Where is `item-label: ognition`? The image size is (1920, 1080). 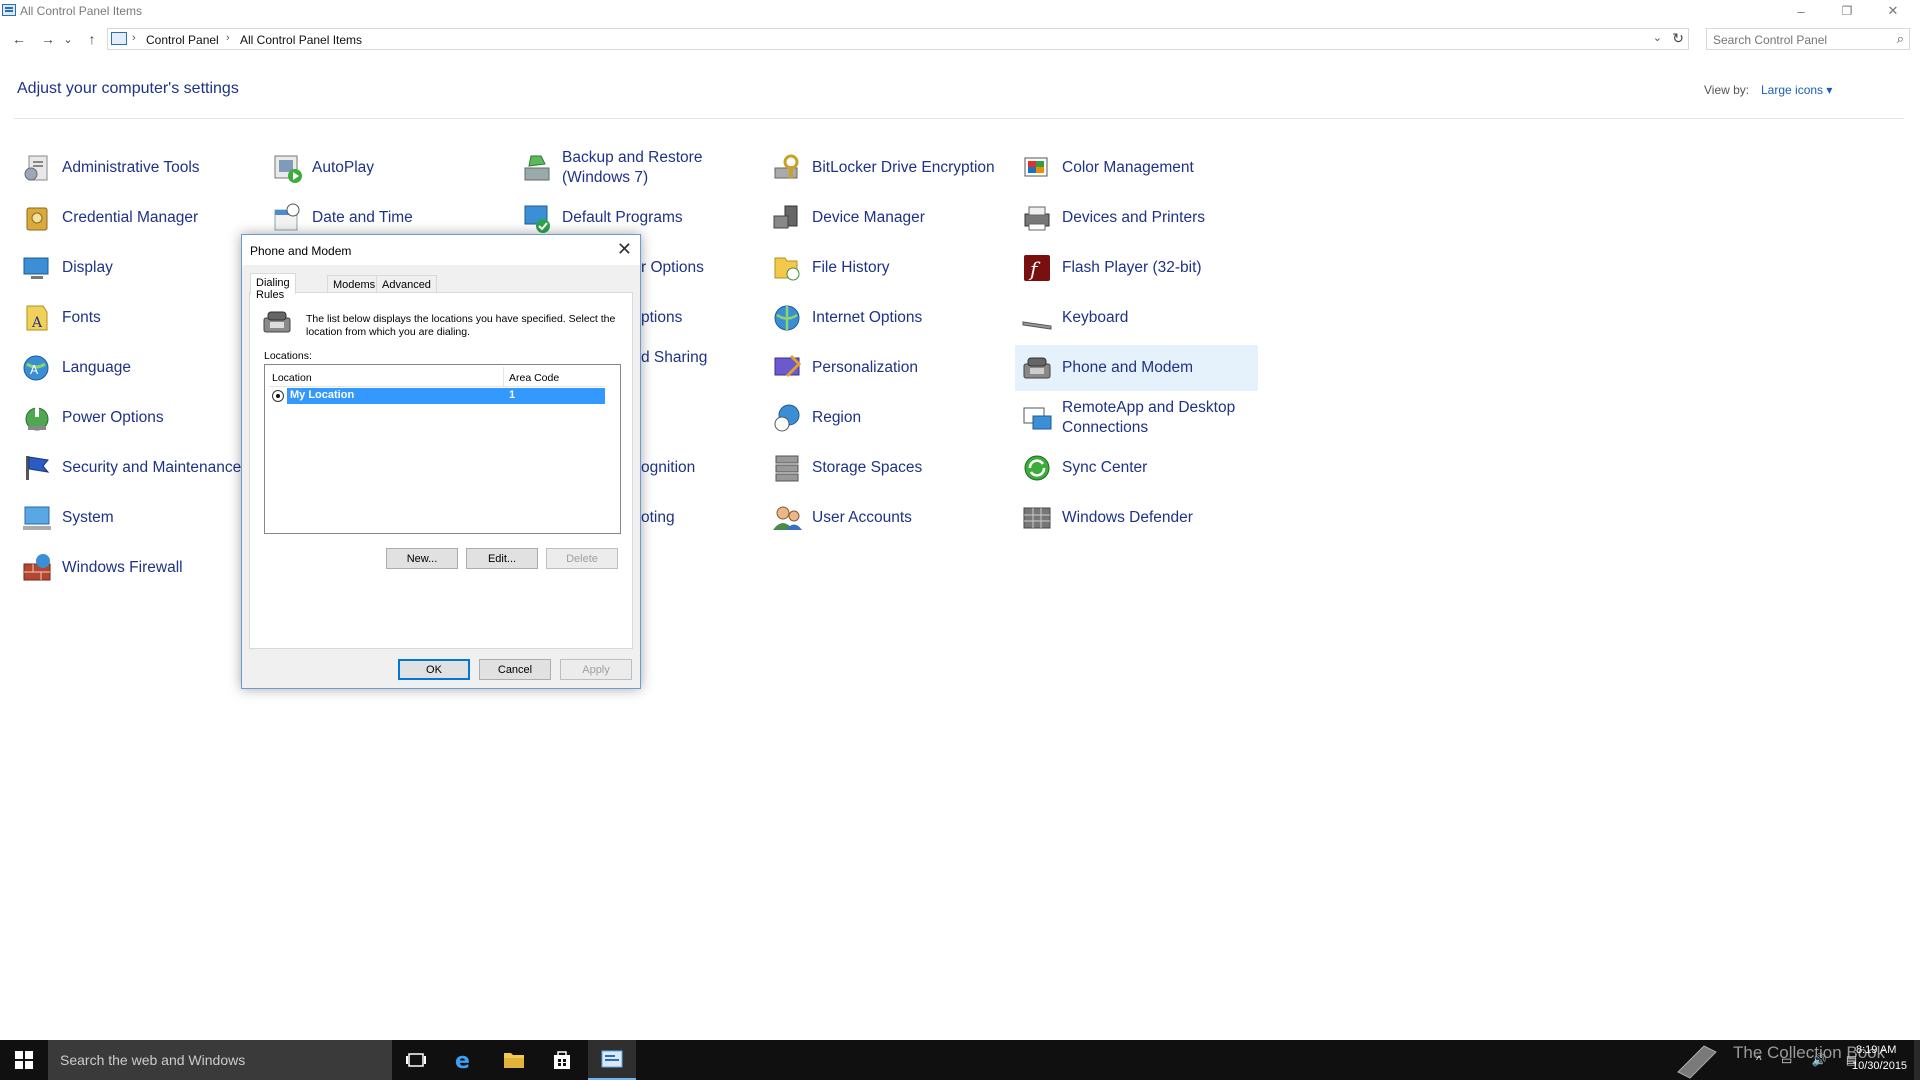
item-label: ognition is located at coordinates (668, 467).